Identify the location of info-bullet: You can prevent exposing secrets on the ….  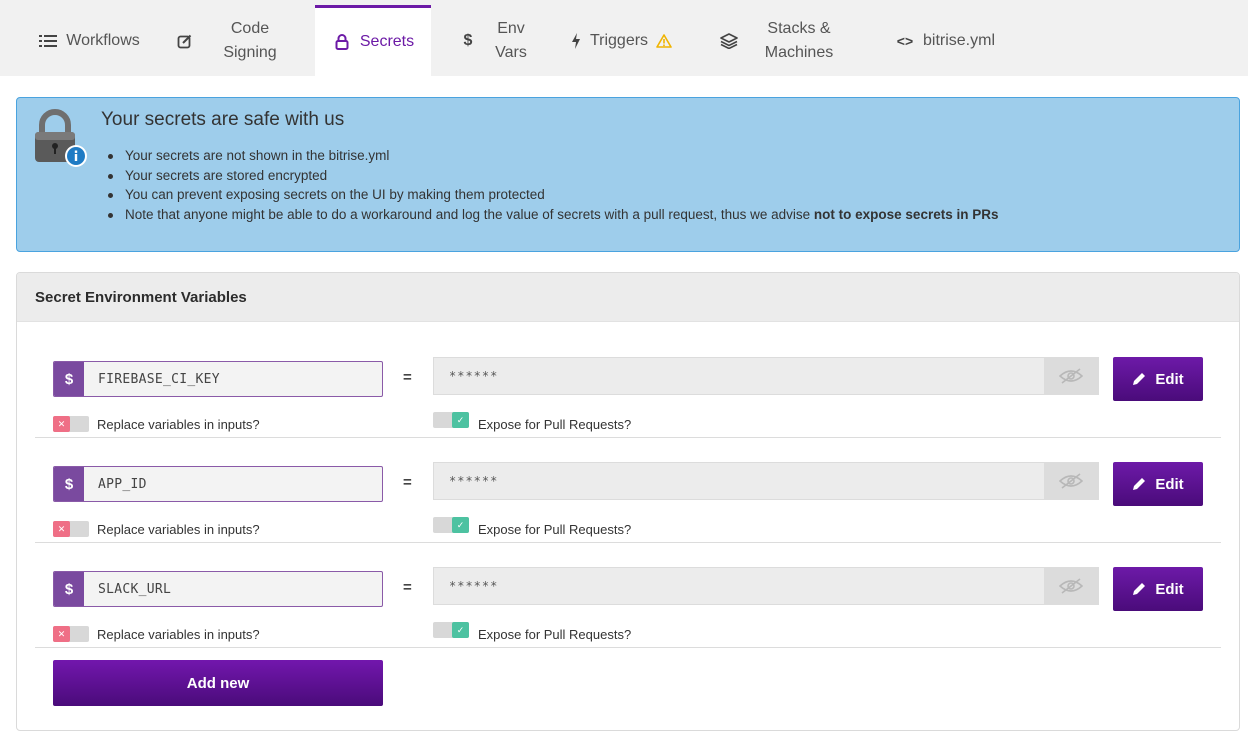
(552, 195).